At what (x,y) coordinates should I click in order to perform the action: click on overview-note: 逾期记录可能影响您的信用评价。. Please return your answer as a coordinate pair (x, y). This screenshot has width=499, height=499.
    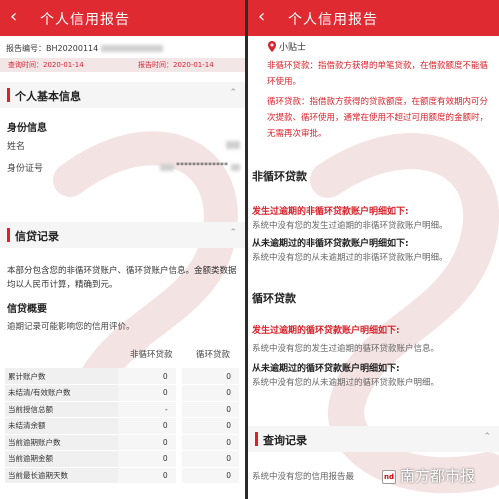
    Looking at the image, I should click on (71, 327).